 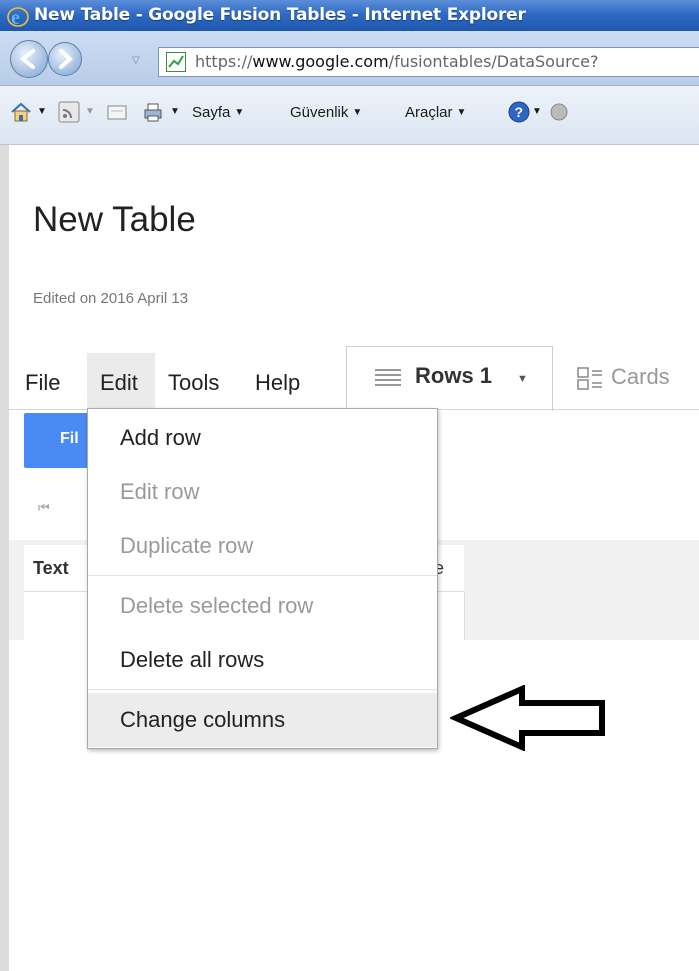 What do you see at coordinates (203, 719) in the screenshot?
I see `menu-item-label: Change columns` at bounding box center [203, 719].